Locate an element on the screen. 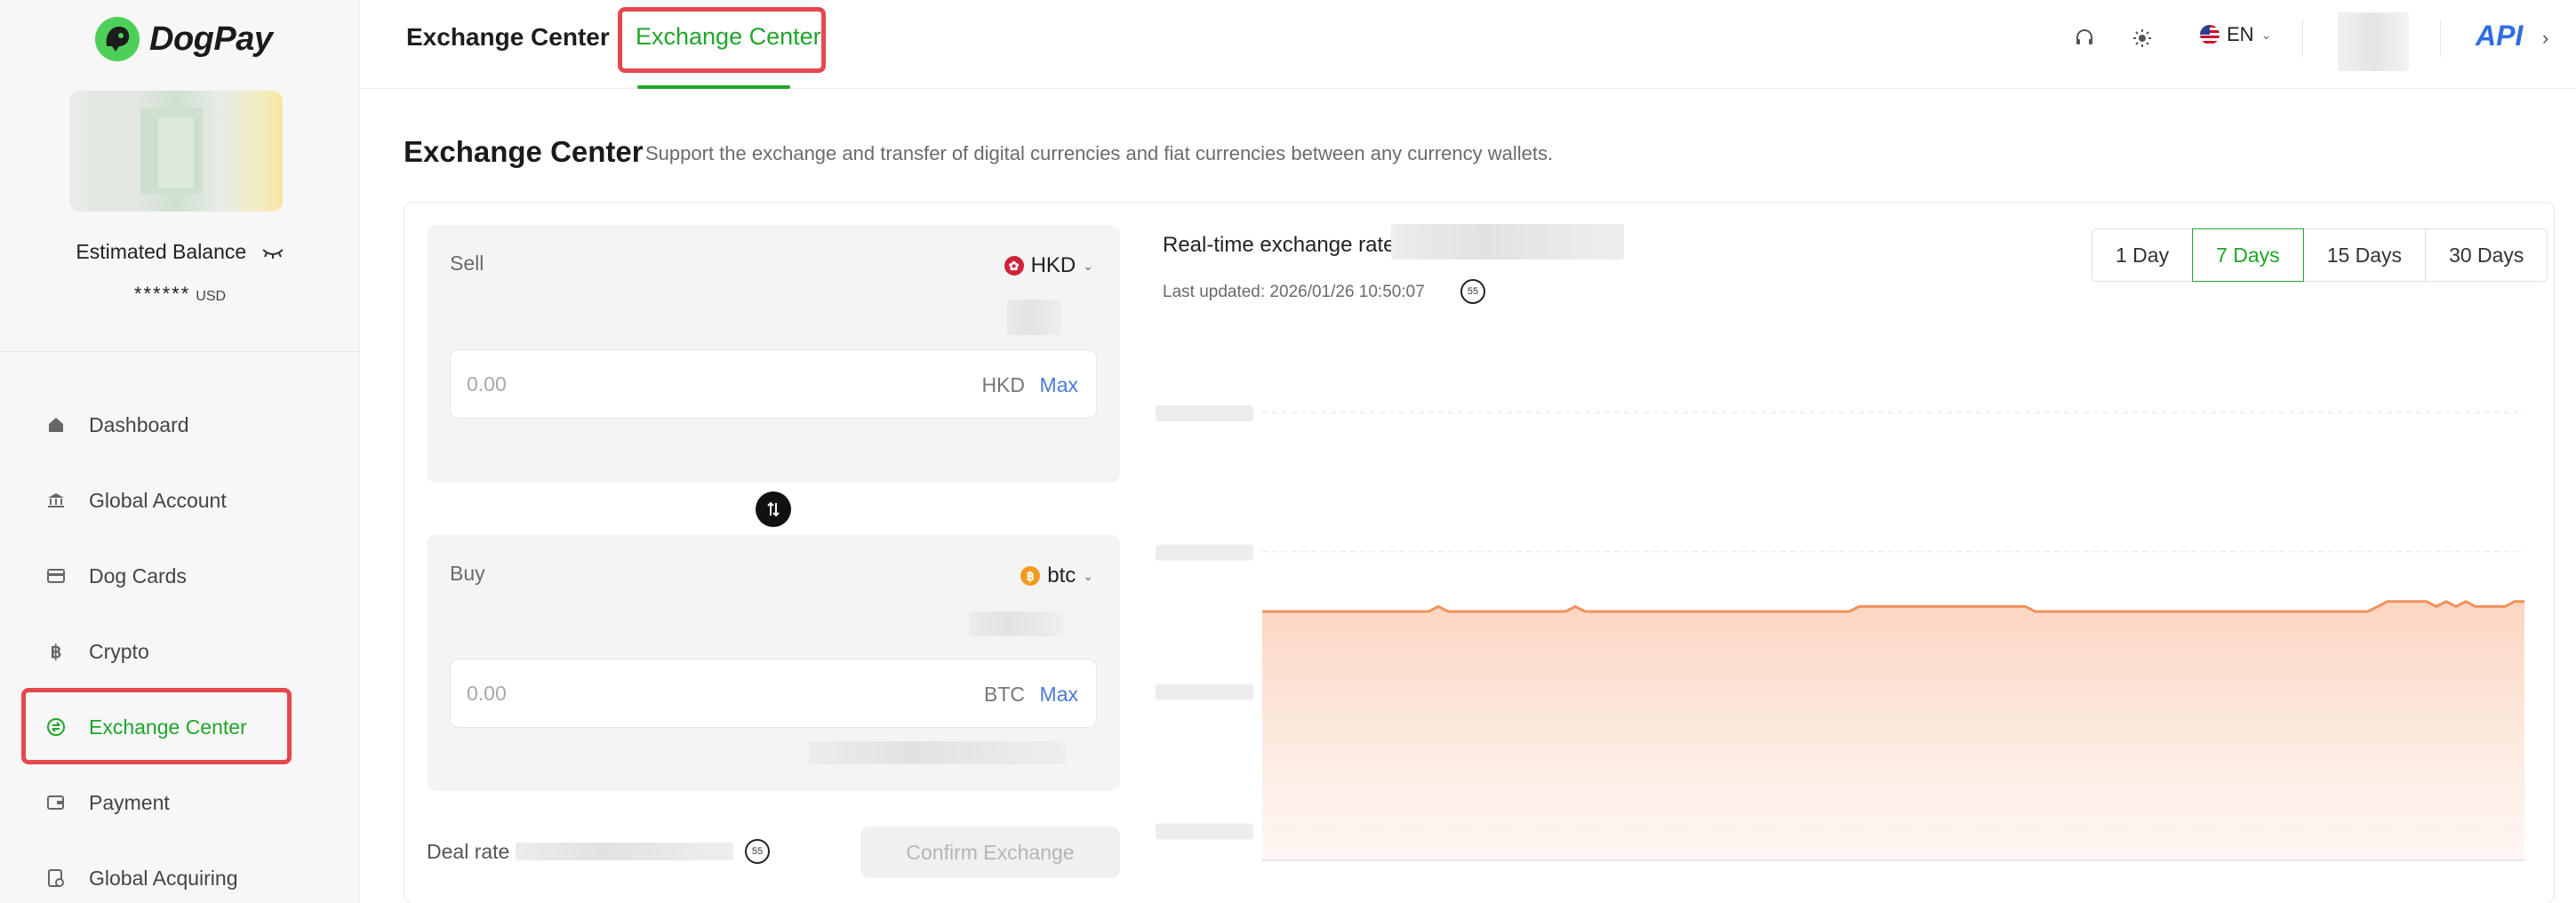 This screenshot has width=2576, height=903. sidebar-item-global-acquiring: Global Acquiring is located at coordinates (180, 875).